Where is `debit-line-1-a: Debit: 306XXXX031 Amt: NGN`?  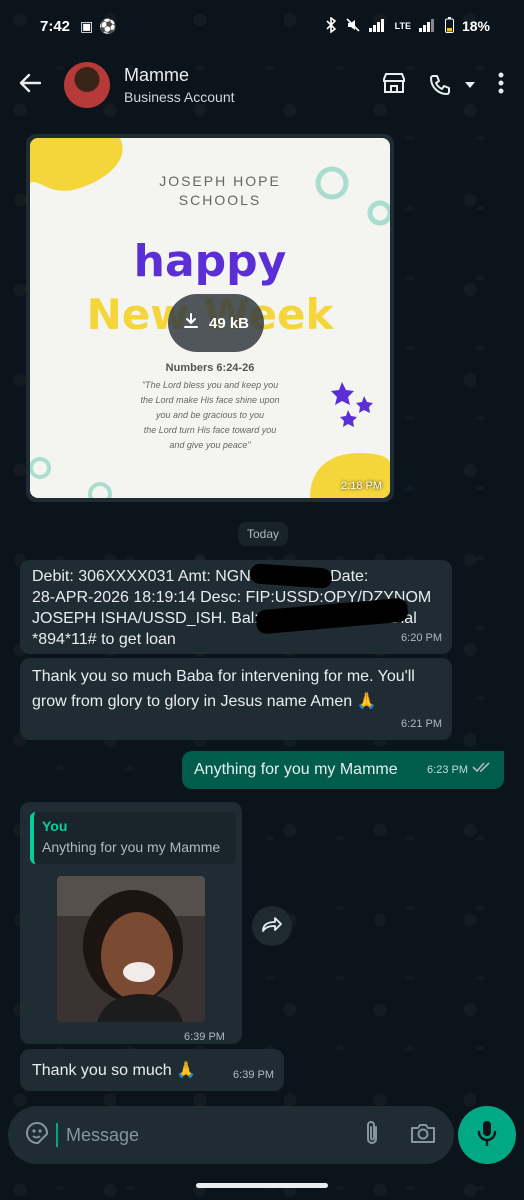 debit-line-1-a: Debit: 306XXXX031 Amt: NGN is located at coordinates (141, 576).